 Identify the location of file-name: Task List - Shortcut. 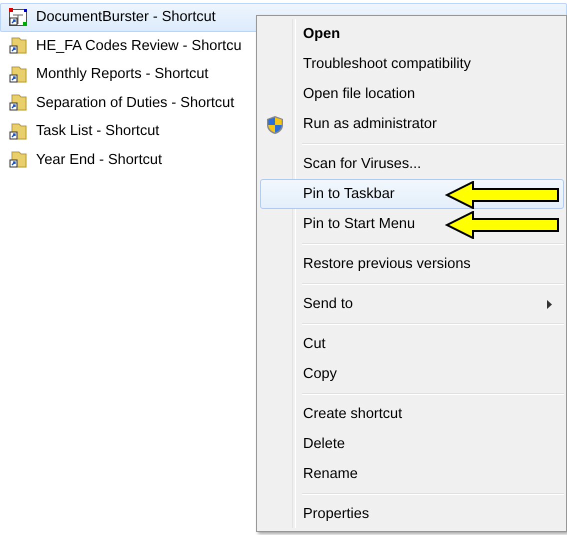
(98, 131).